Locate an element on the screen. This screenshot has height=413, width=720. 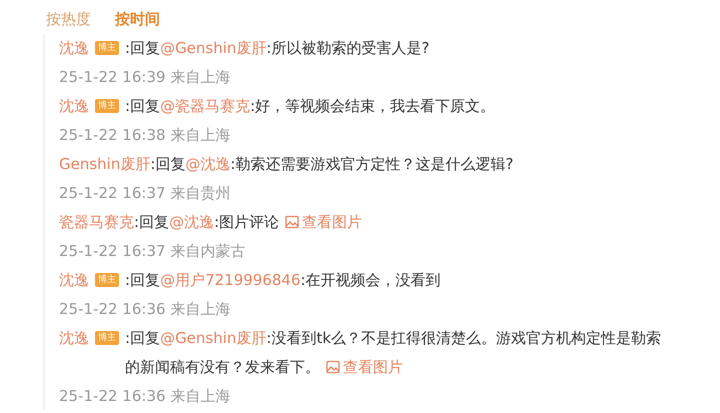
comment-time: 25-1-22 16:39 is located at coordinates (112, 77).